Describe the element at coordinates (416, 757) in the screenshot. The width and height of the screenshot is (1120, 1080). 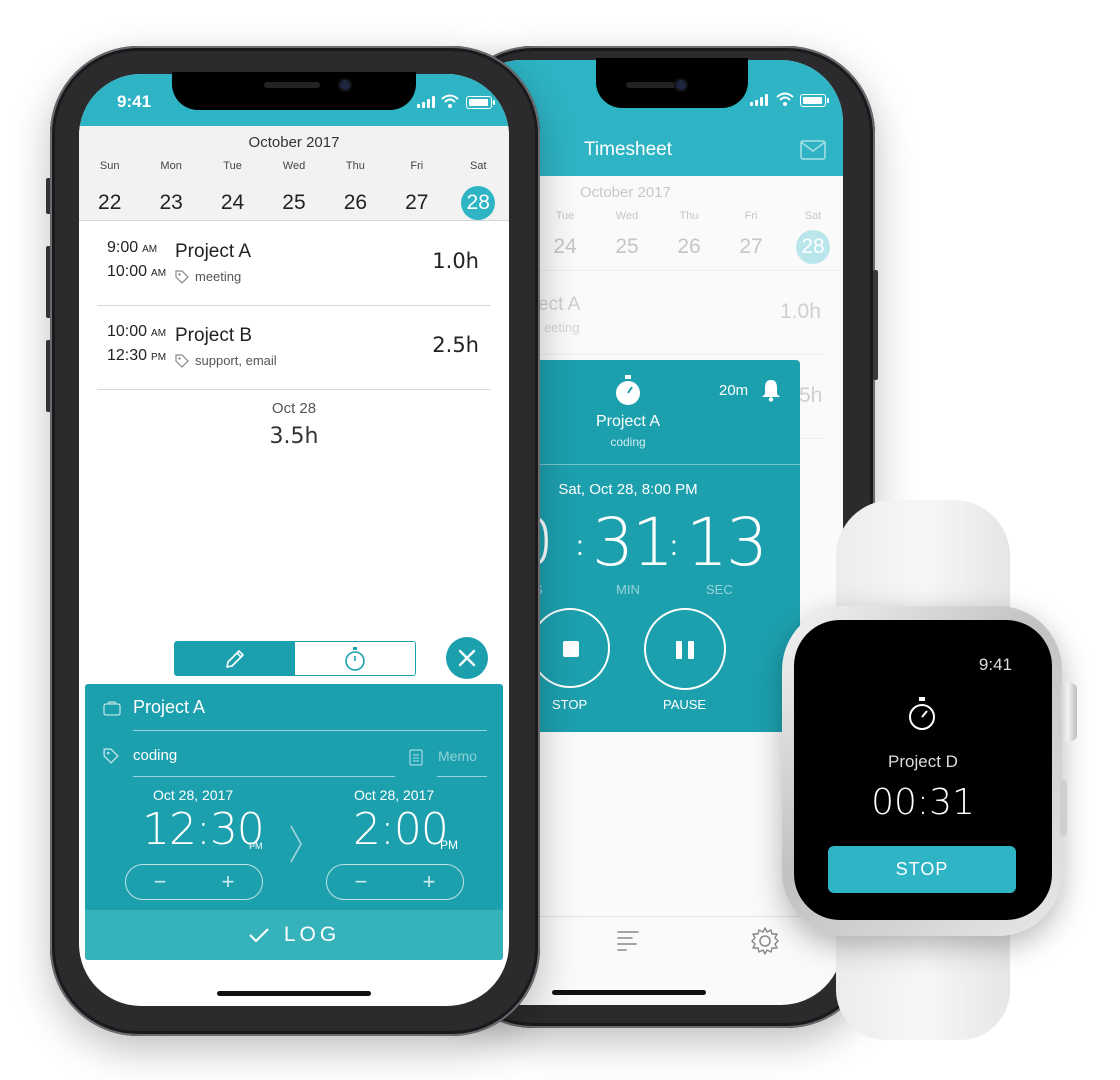
I see `memo-icon` at that location.